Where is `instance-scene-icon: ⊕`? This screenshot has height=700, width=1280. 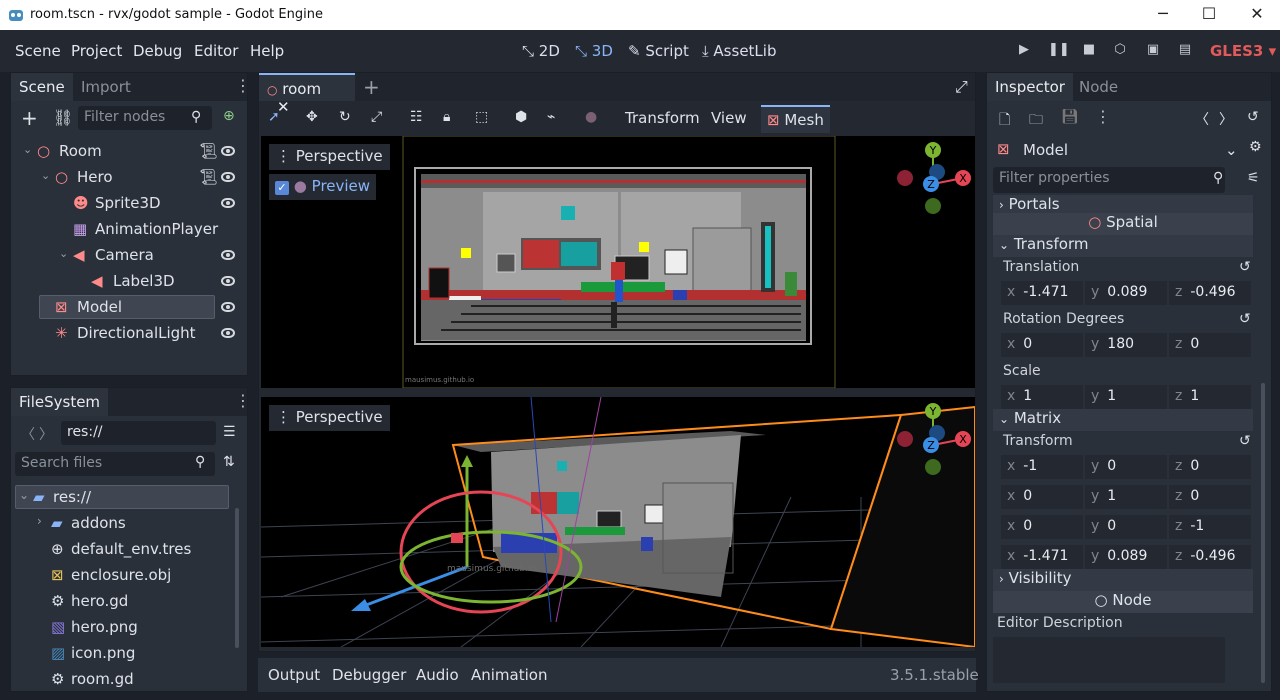
instance-scene-icon: ⊕ is located at coordinates (229, 116).